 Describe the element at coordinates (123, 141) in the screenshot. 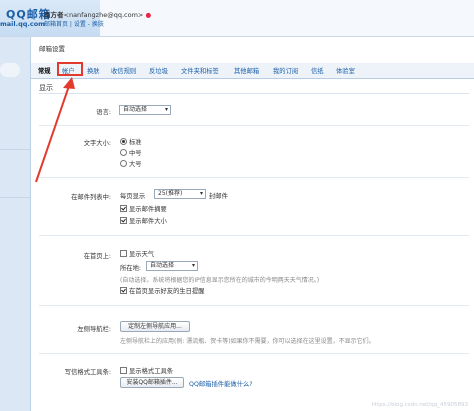

I see `radio-standard` at that location.